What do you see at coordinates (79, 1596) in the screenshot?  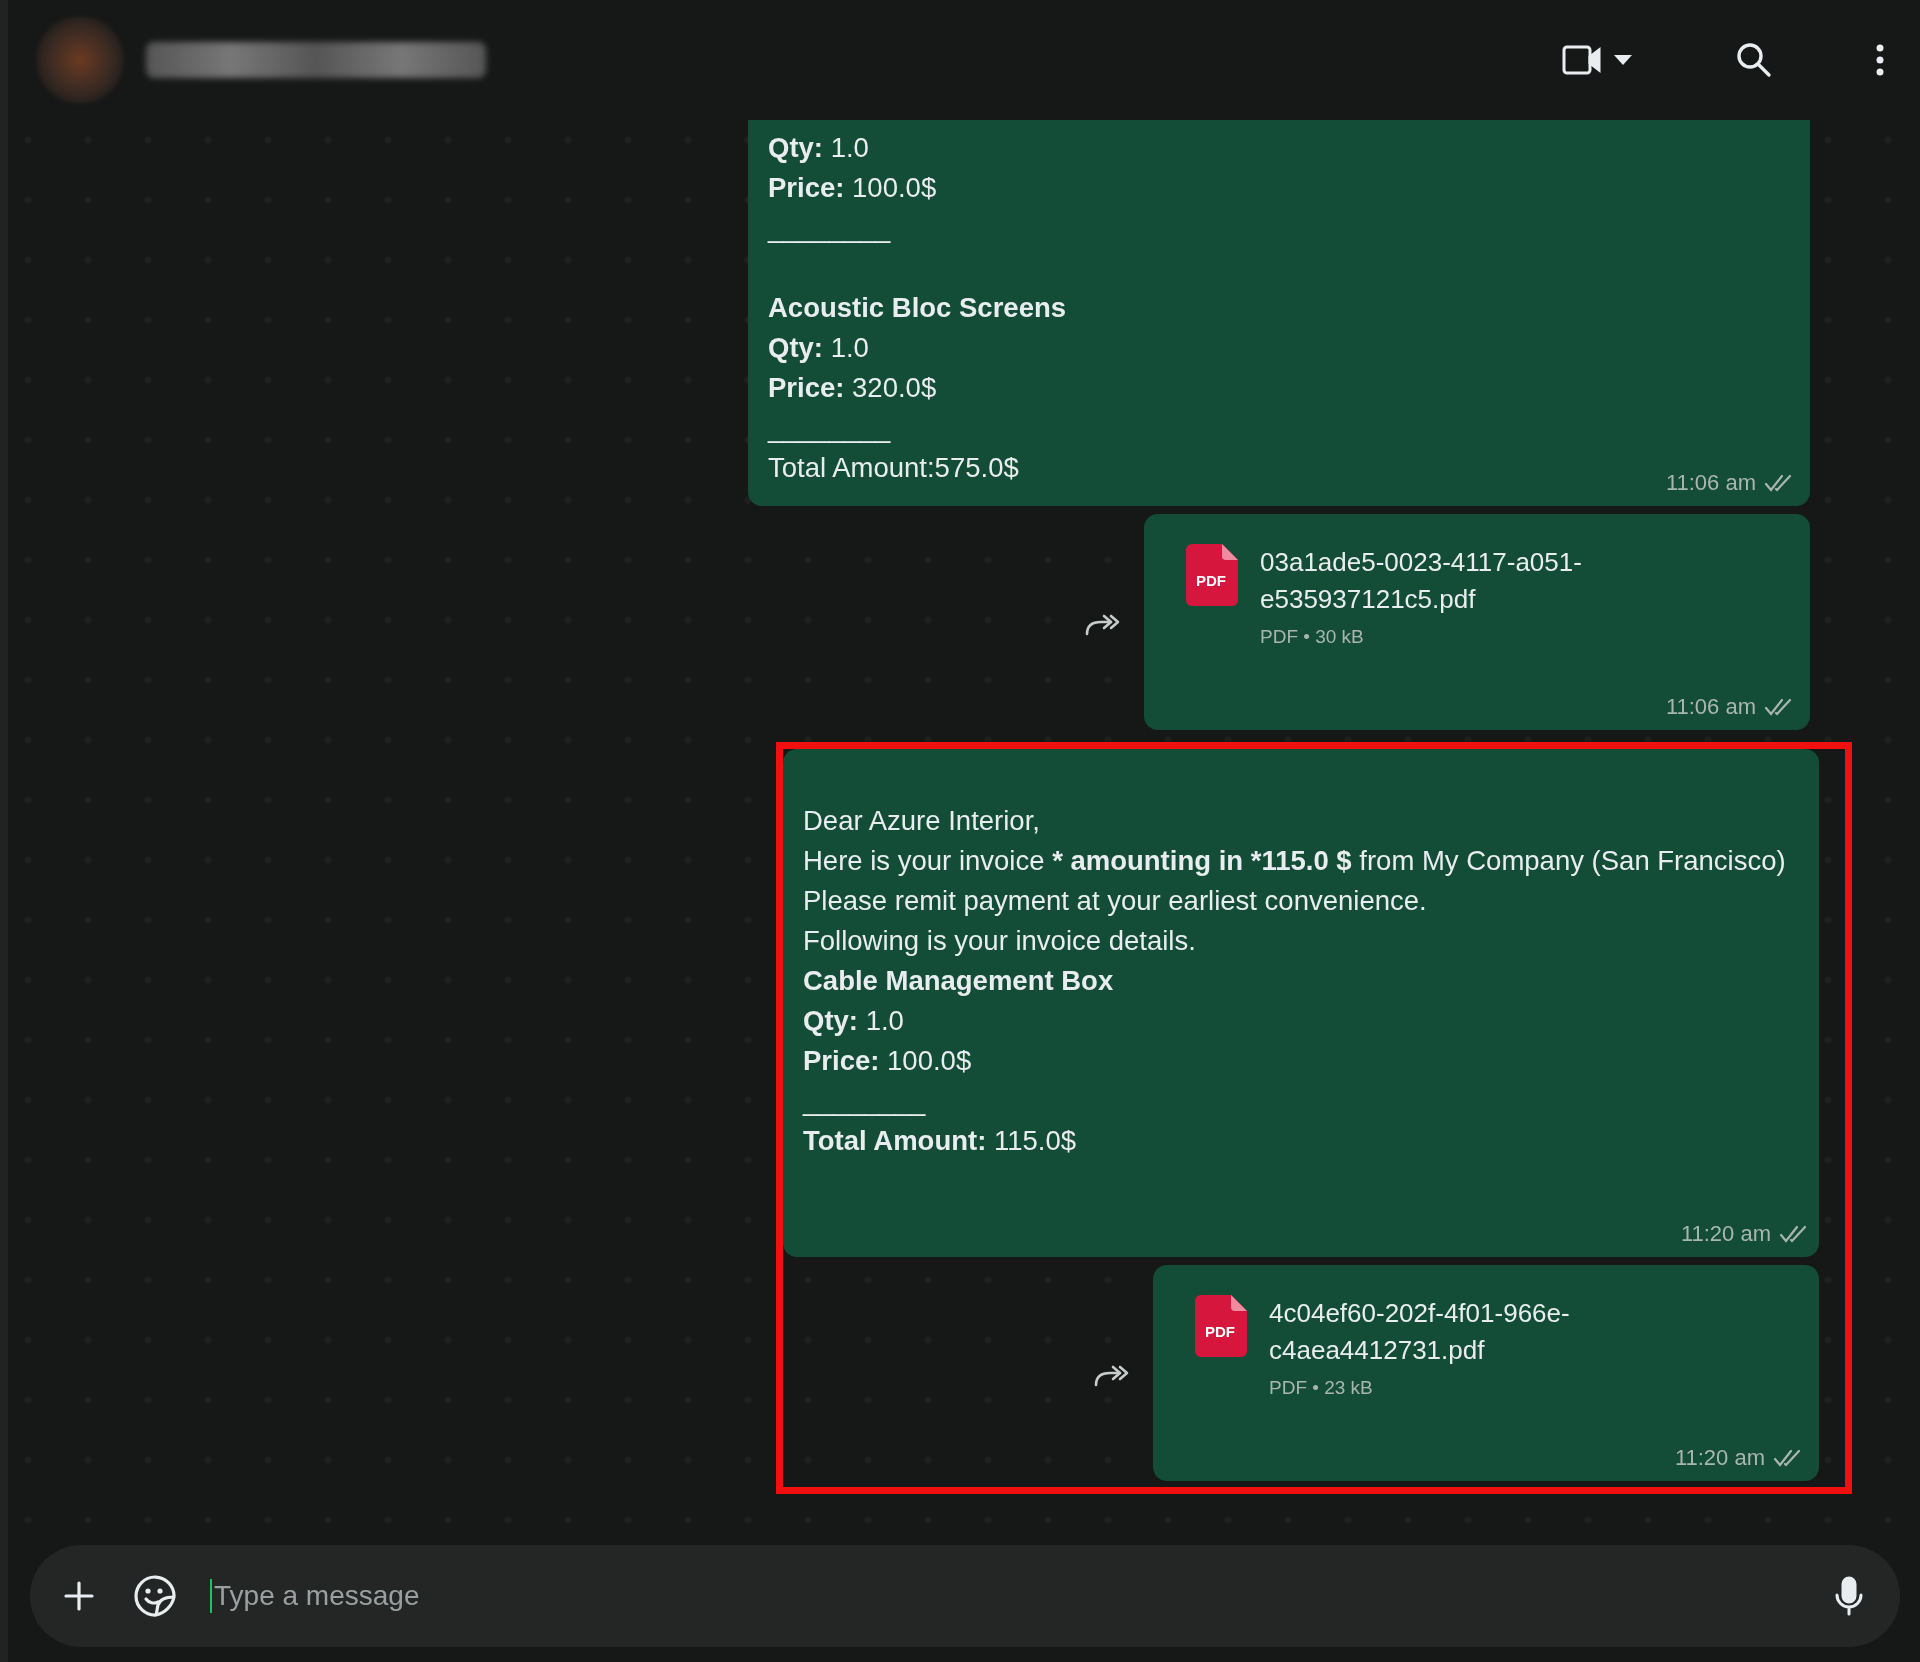 I see `plus-icon` at bounding box center [79, 1596].